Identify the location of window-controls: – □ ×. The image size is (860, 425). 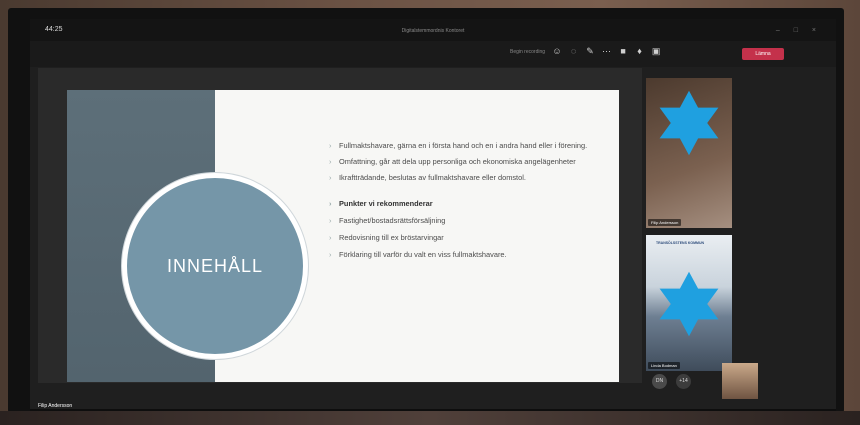
(799, 30).